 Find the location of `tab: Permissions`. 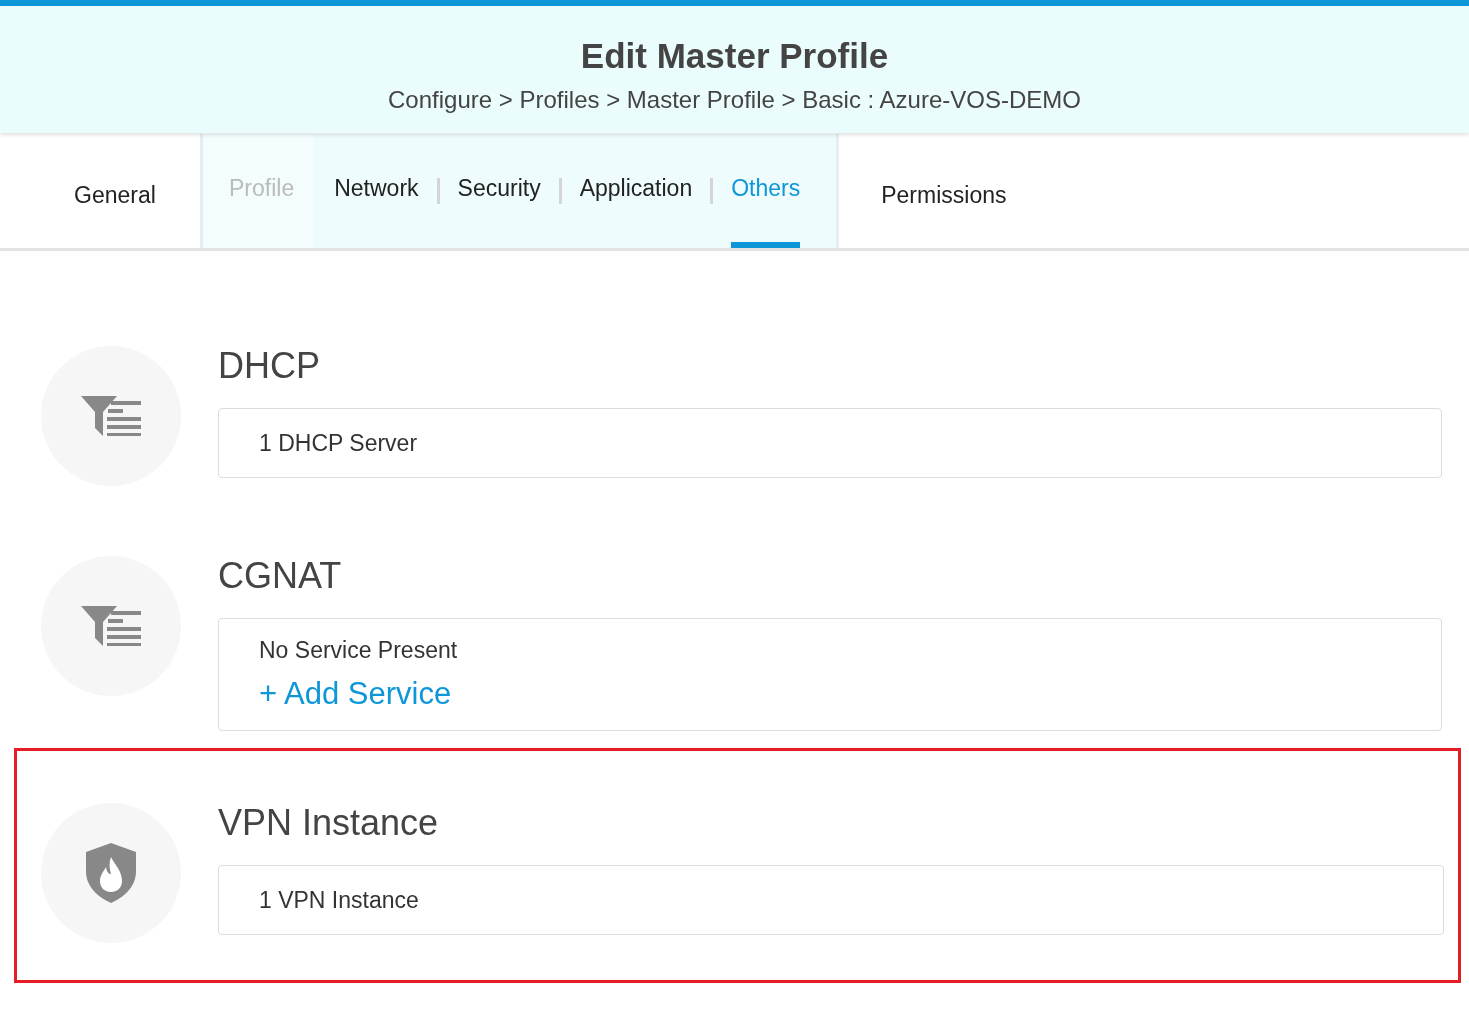

tab: Permissions is located at coordinates (923, 191).